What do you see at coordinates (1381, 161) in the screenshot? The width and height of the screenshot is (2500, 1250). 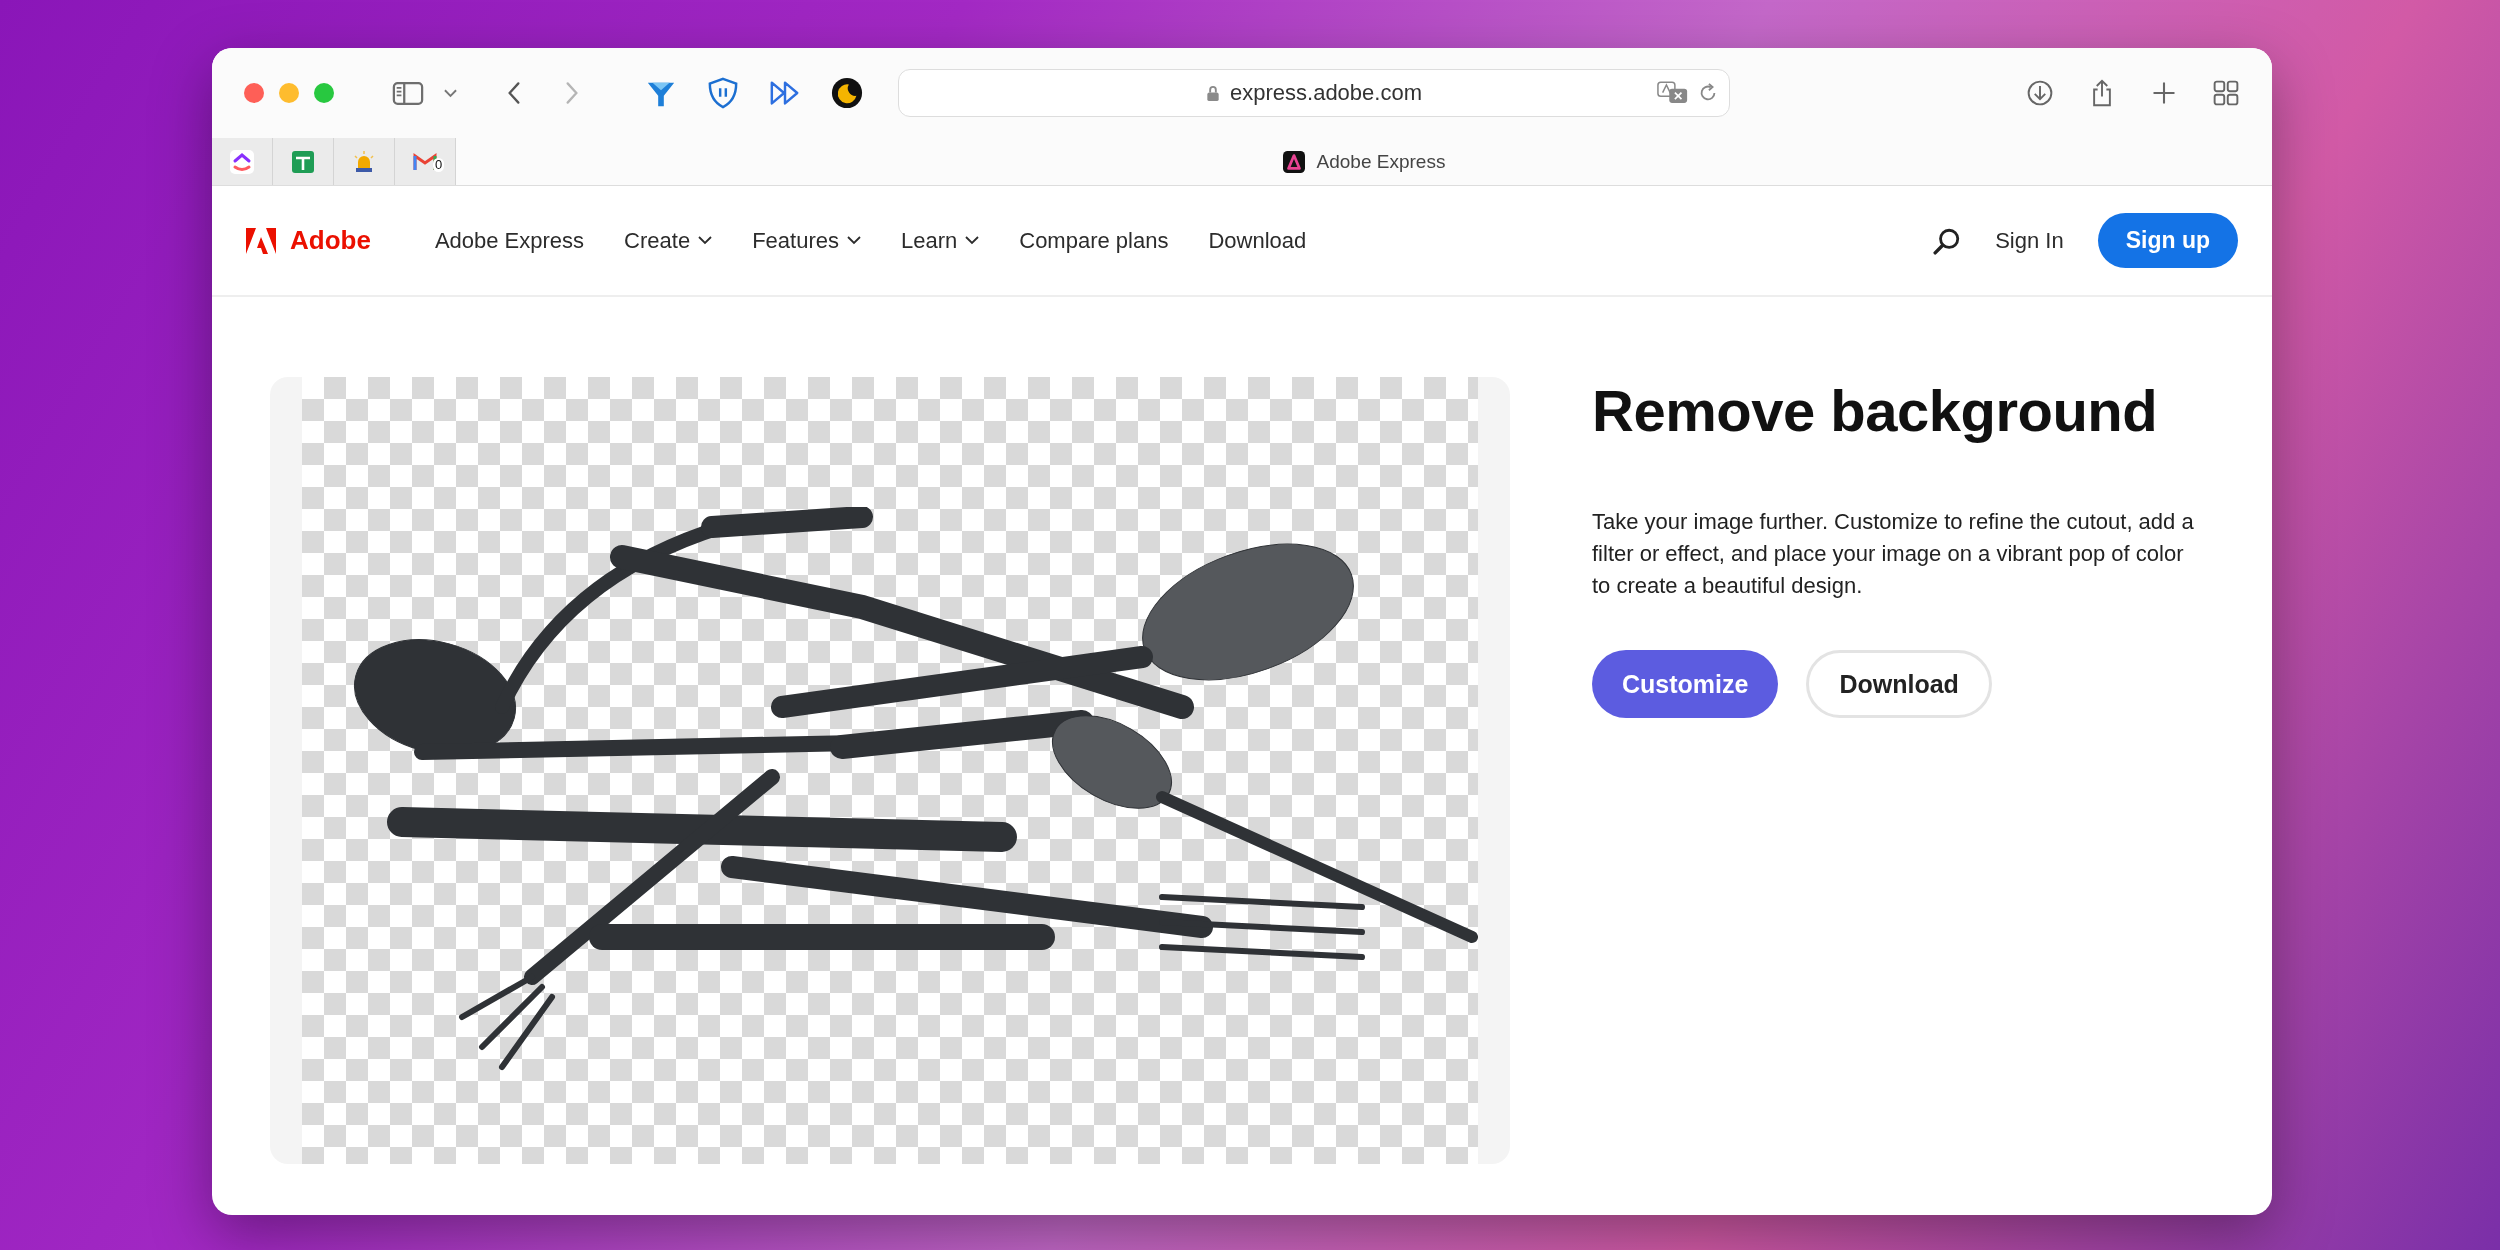 I see `tab-title: Adobe Express` at bounding box center [1381, 161].